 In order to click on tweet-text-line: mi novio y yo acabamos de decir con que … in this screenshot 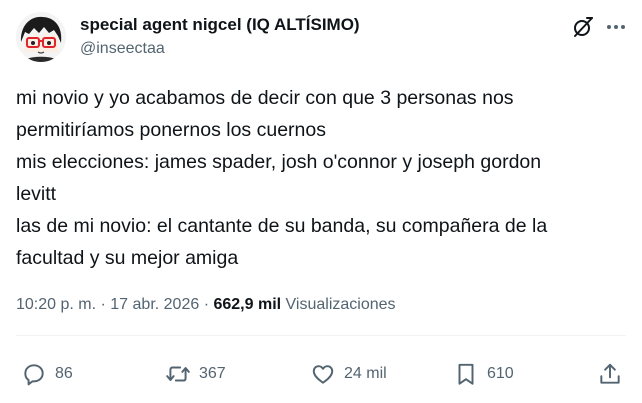, I will do `click(265, 98)`.